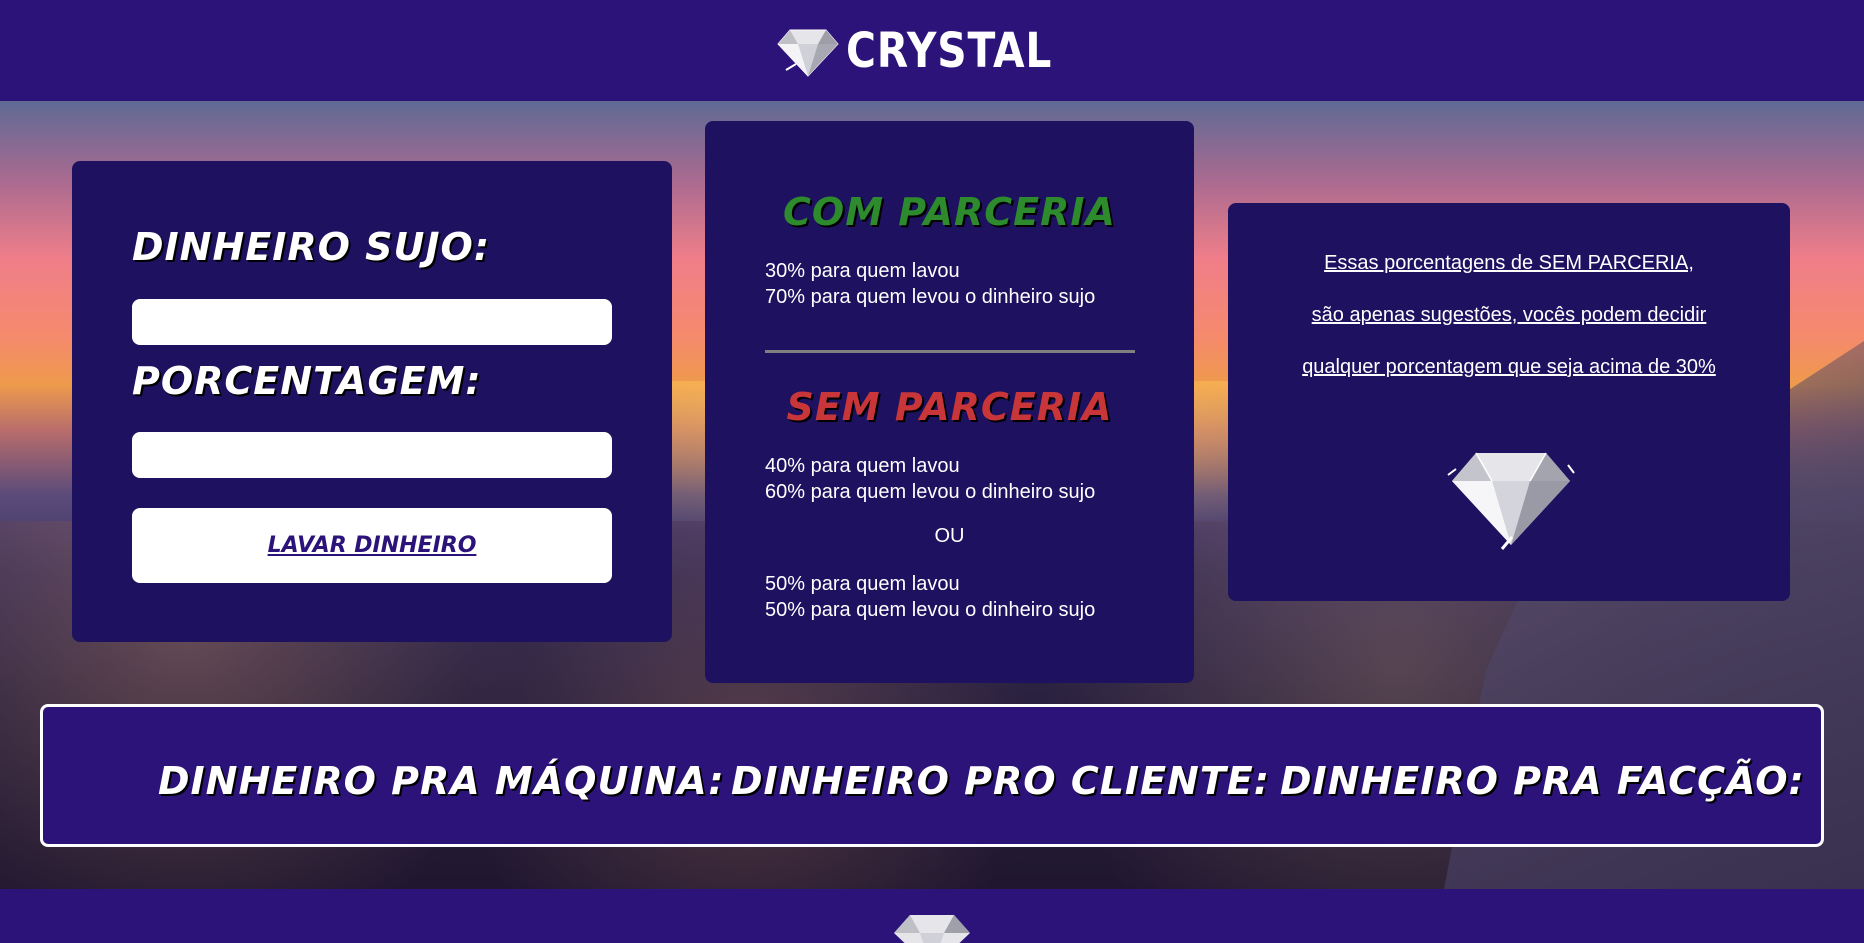  What do you see at coordinates (930, 610) in the screenshot?
I see `option-b-line: 50% para quem levou o dinheiro sujo` at bounding box center [930, 610].